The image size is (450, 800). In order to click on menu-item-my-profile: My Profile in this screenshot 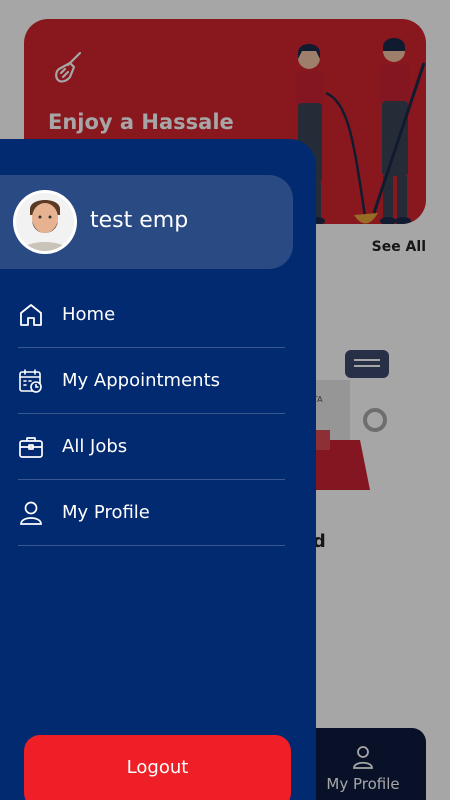, I will do `click(151, 513)`.